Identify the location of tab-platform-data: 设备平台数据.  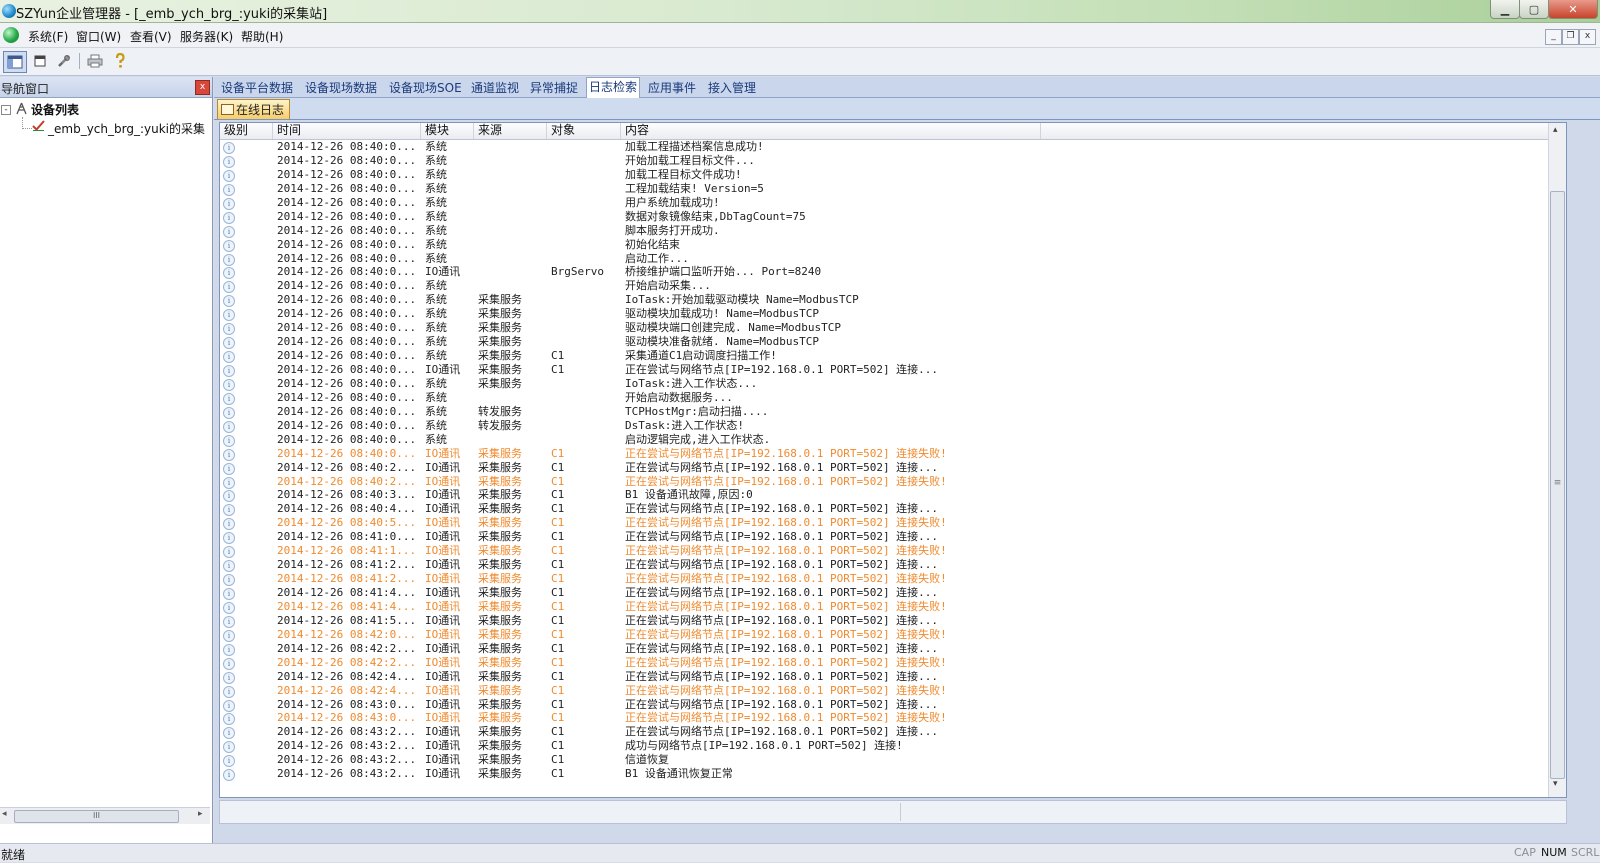
(257, 87).